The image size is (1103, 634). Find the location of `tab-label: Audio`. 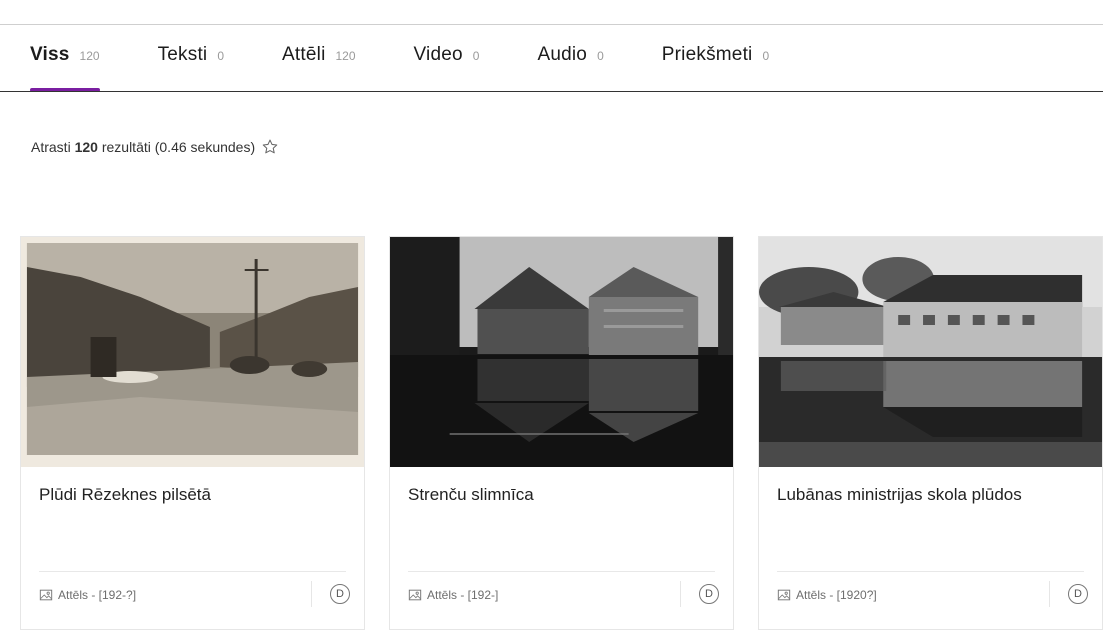

tab-label: Audio is located at coordinates (562, 54).